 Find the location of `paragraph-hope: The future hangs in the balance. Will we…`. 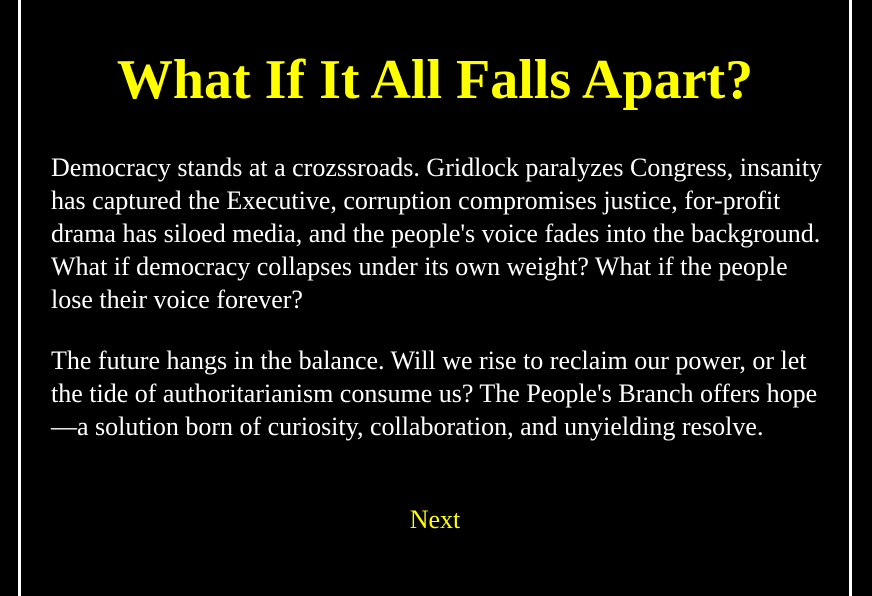

paragraph-hope: The future hangs in the balance. Will we… is located at coordinates (434, 393).